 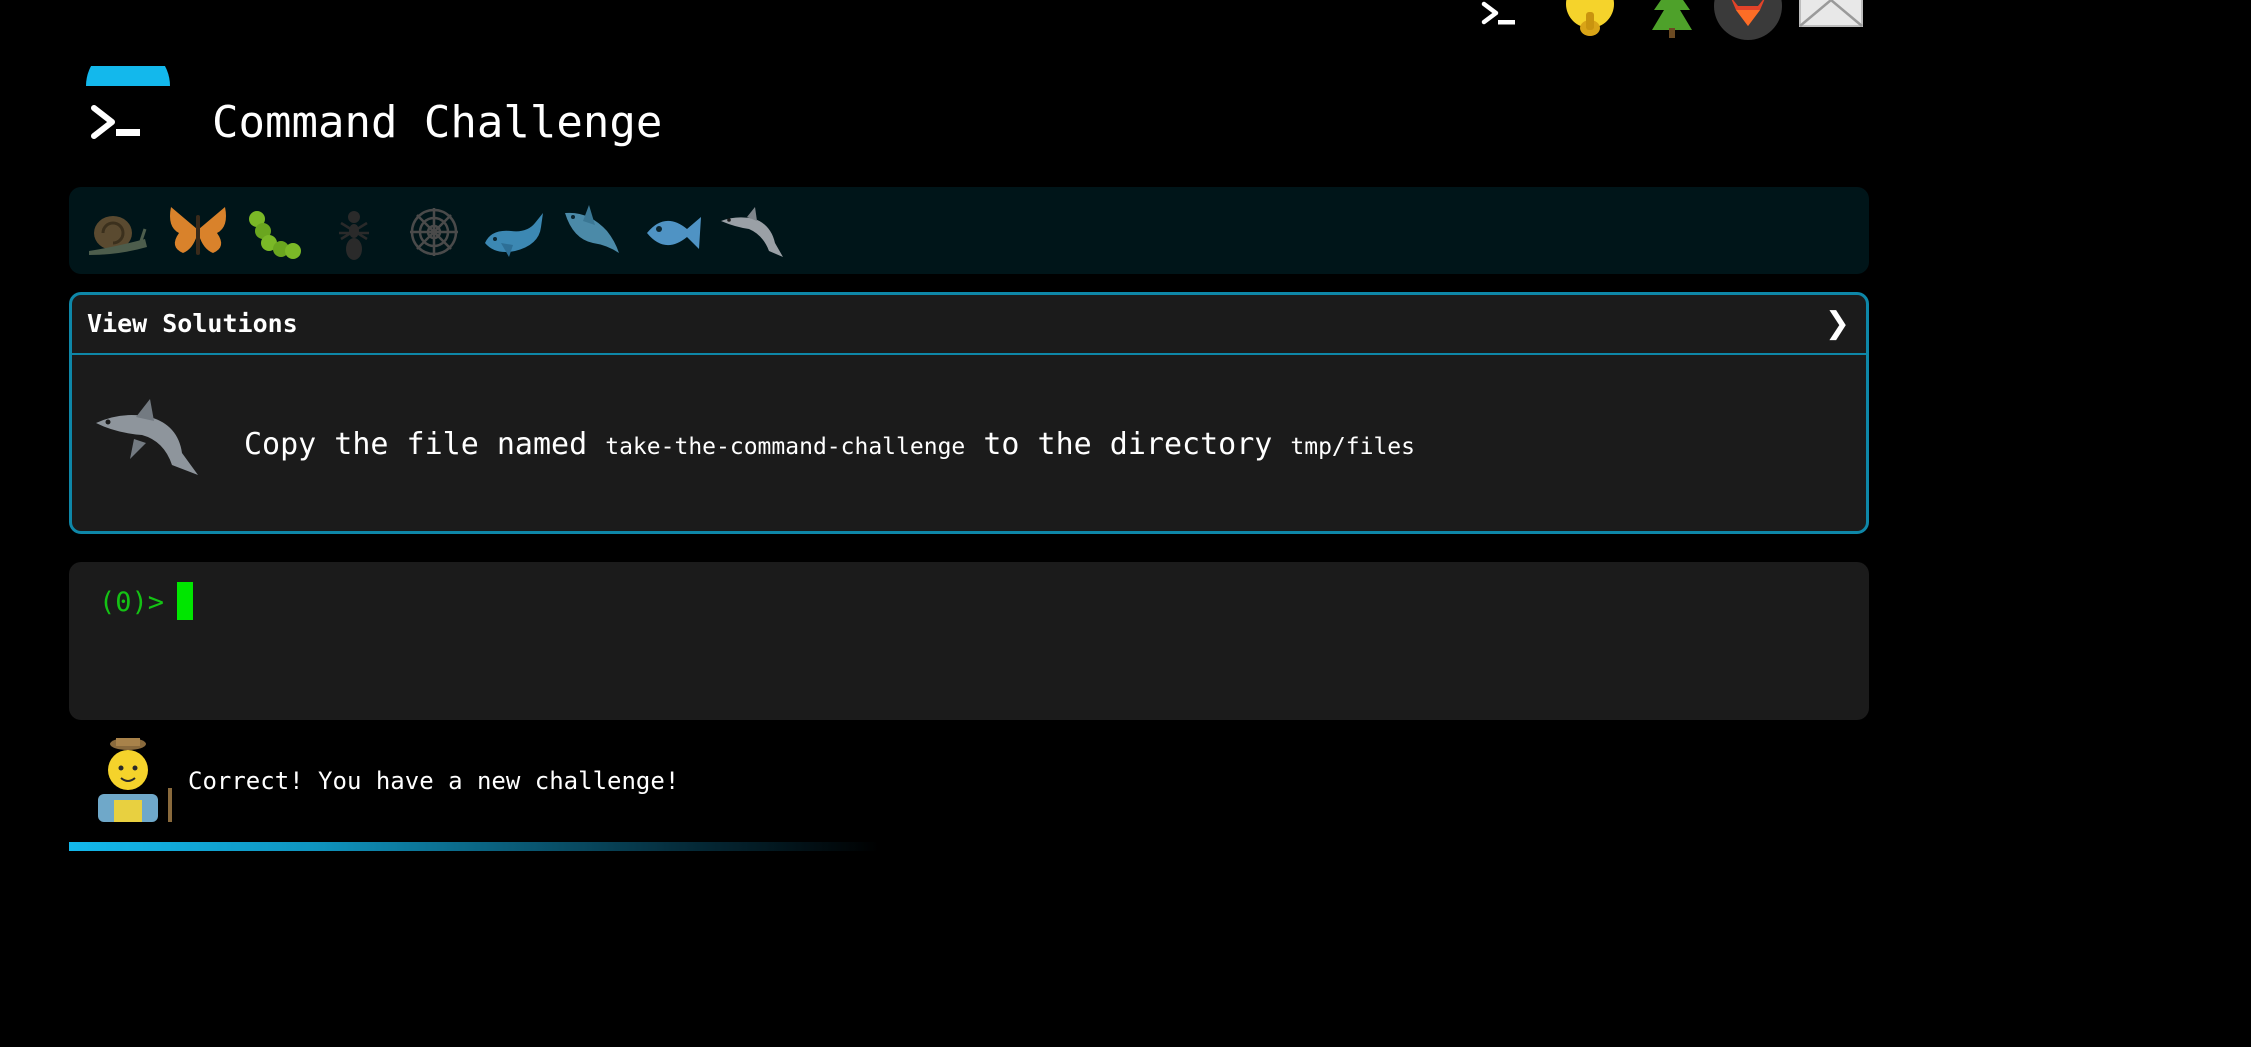 What do you see at coordinates (185, 601) in the screenshot?
I see `terminal-cursor` at bounding box center [185, 601].